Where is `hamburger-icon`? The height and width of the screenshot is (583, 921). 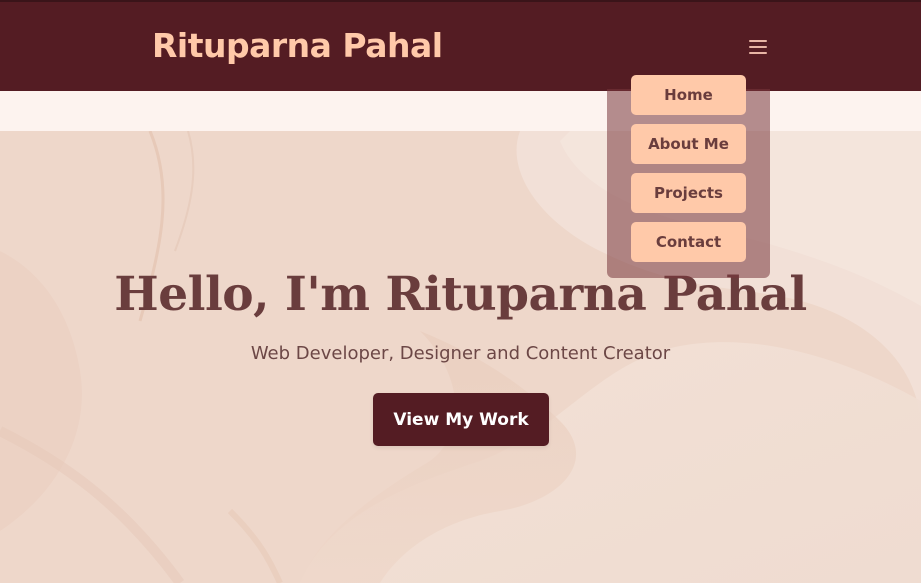 hamburger-icon is located at coordinates (758, 47).